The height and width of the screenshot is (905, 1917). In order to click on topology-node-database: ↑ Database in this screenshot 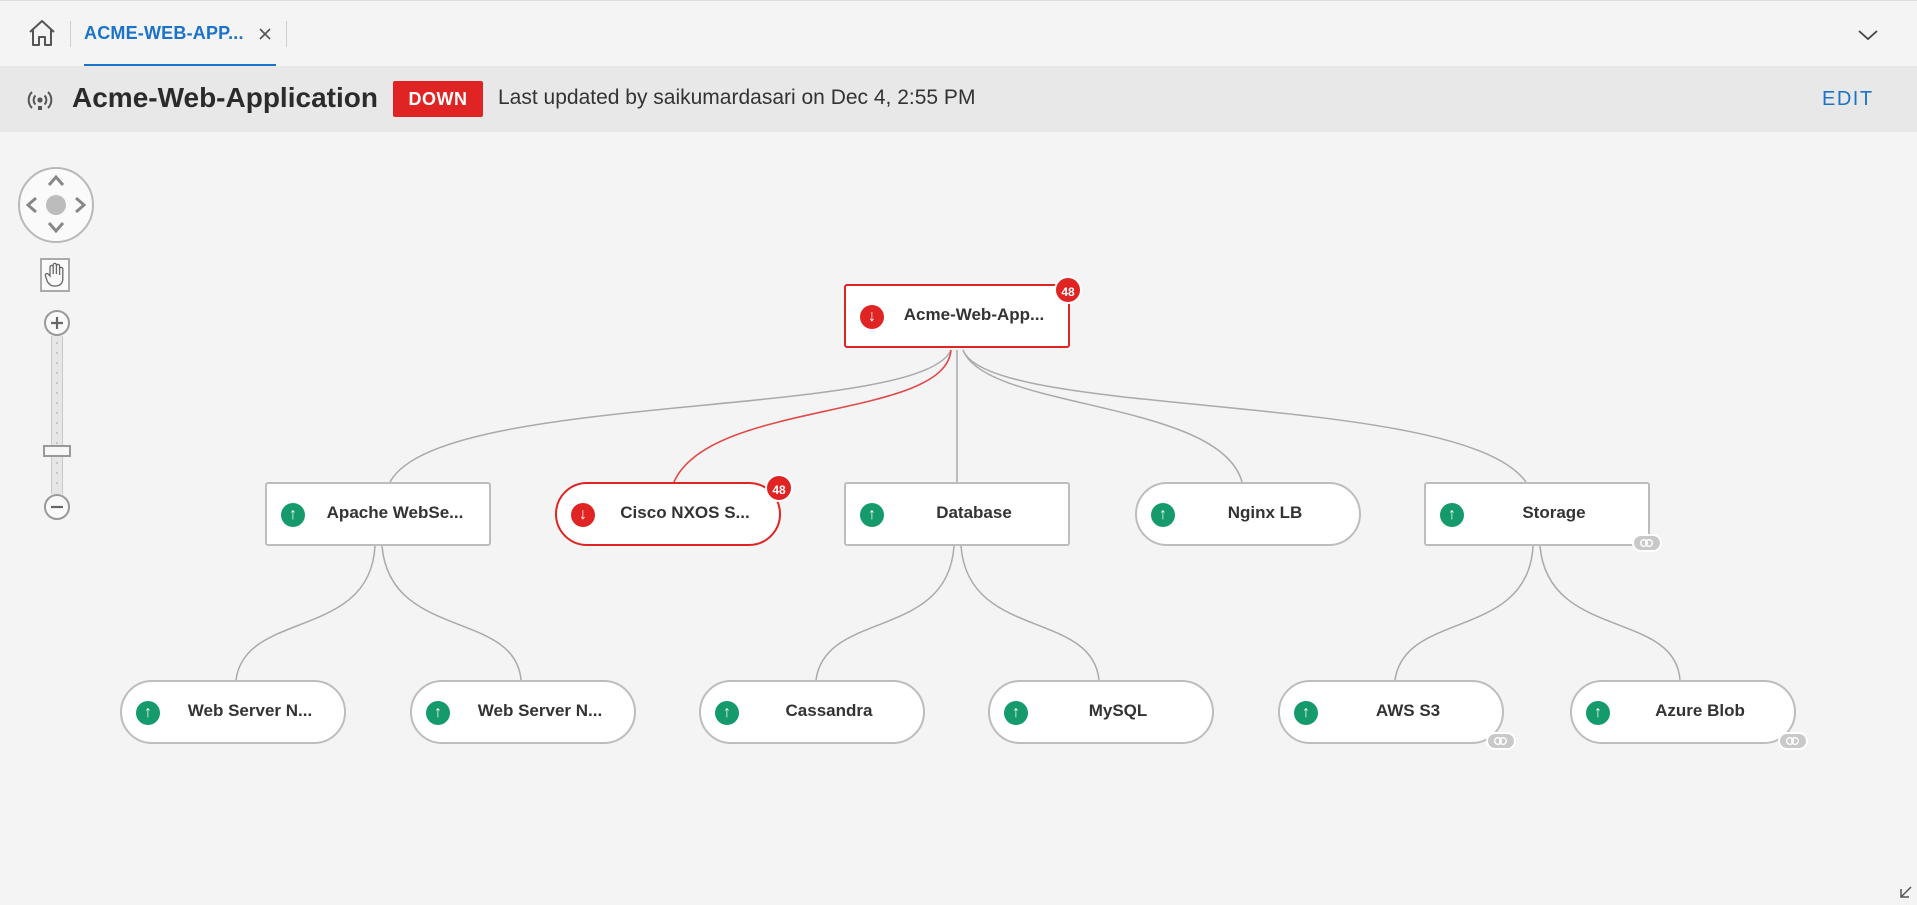, I will do `click(957, 514)`.